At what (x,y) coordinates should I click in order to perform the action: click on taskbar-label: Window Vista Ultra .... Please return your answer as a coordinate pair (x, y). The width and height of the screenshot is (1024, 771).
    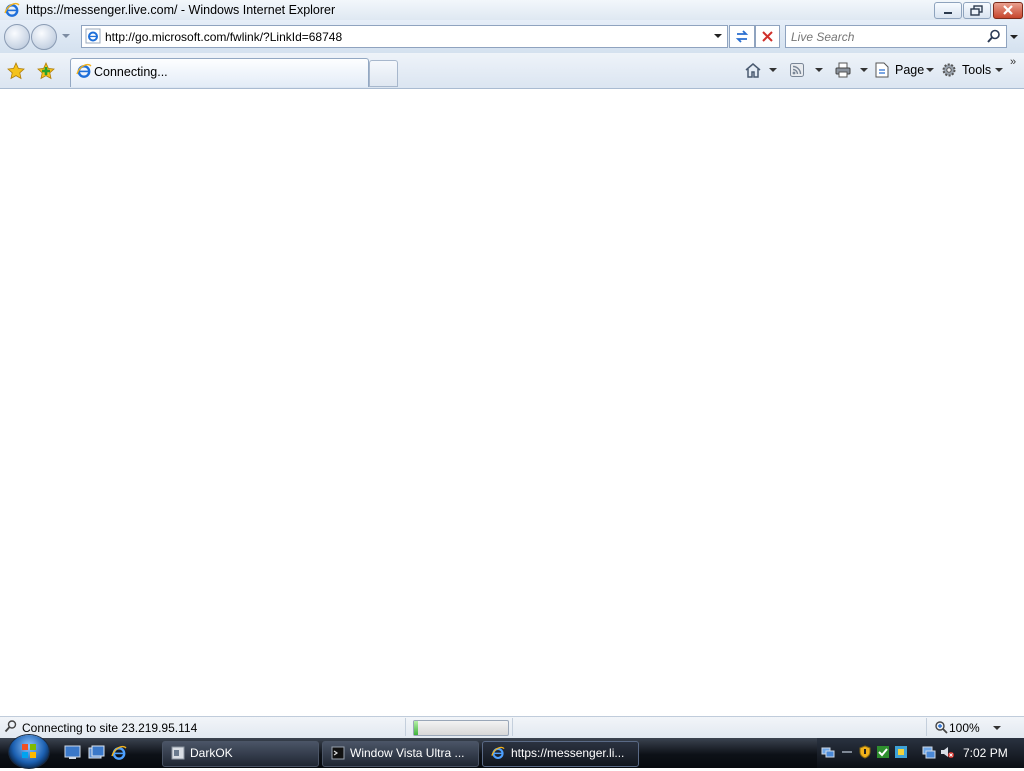
    Looking at the image, I should click on (407, 753).